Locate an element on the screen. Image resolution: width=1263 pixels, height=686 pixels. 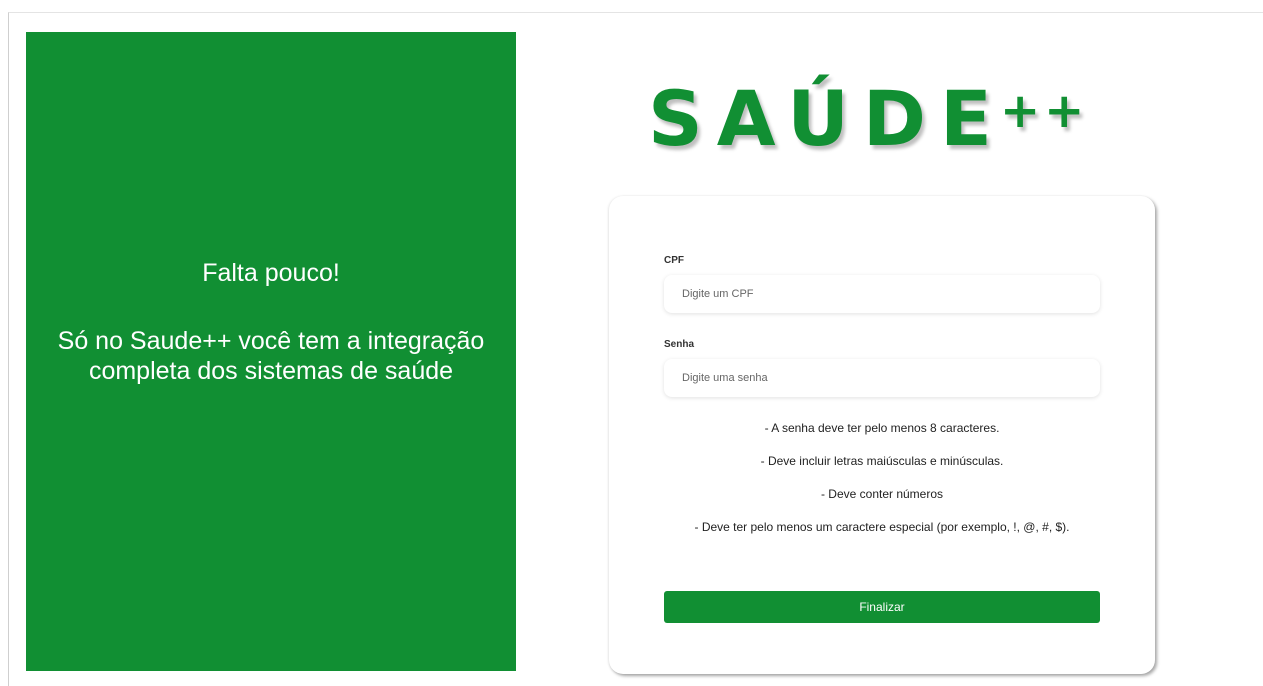
password-label: Senha is located at coordinates (679, 344).